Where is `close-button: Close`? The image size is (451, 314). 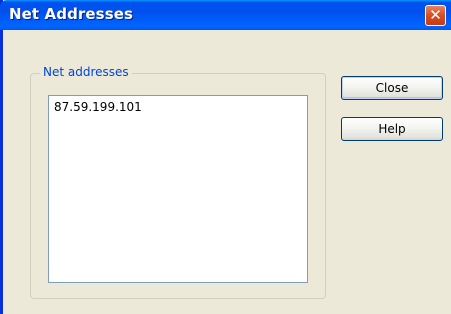
close-button: Close is located at coordinates (392, 88).